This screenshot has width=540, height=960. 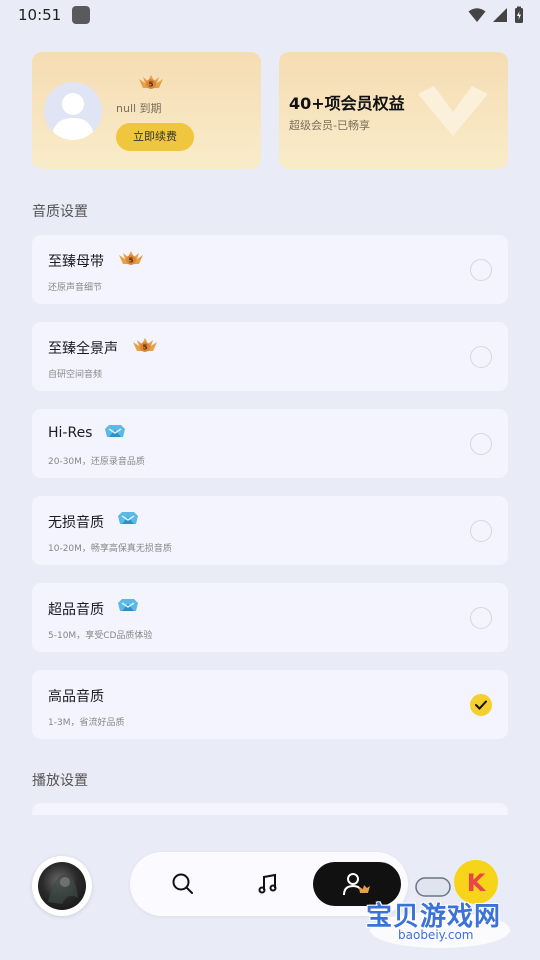 What do you see at coordinates (100, 636) in the screenshot?
I see `option-description: 5-10M，享受CD品质体验` at bounding box center [100, 636].